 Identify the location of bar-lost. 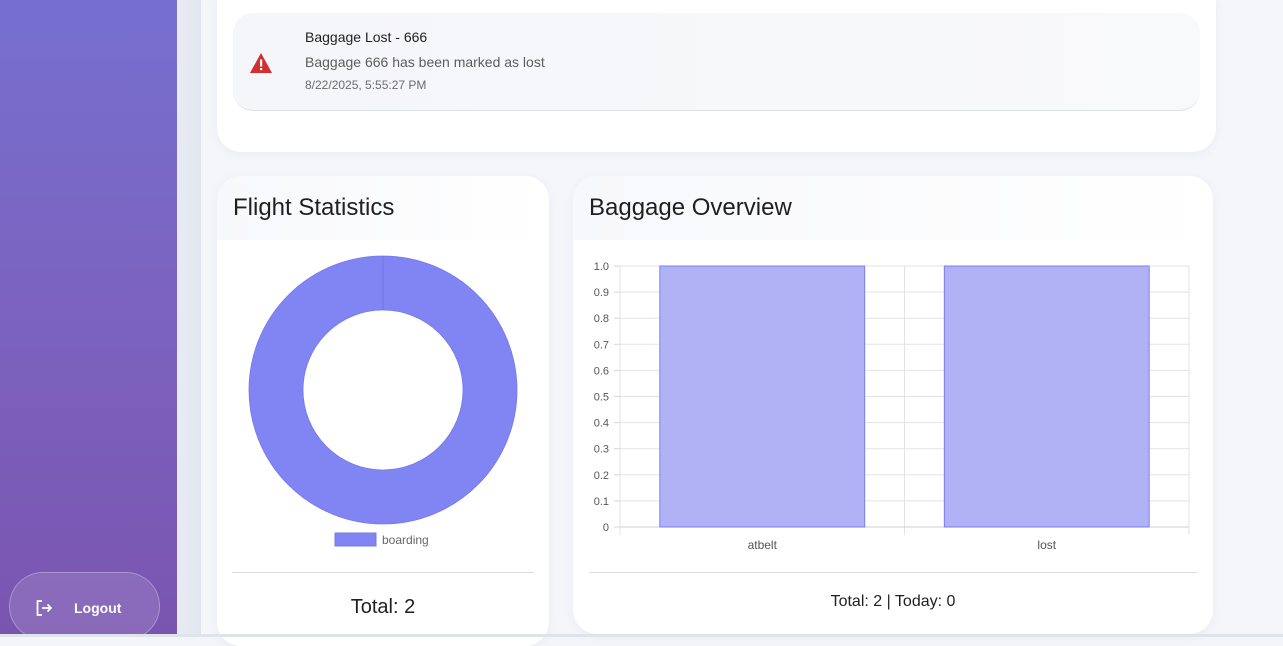
(1046, 396).